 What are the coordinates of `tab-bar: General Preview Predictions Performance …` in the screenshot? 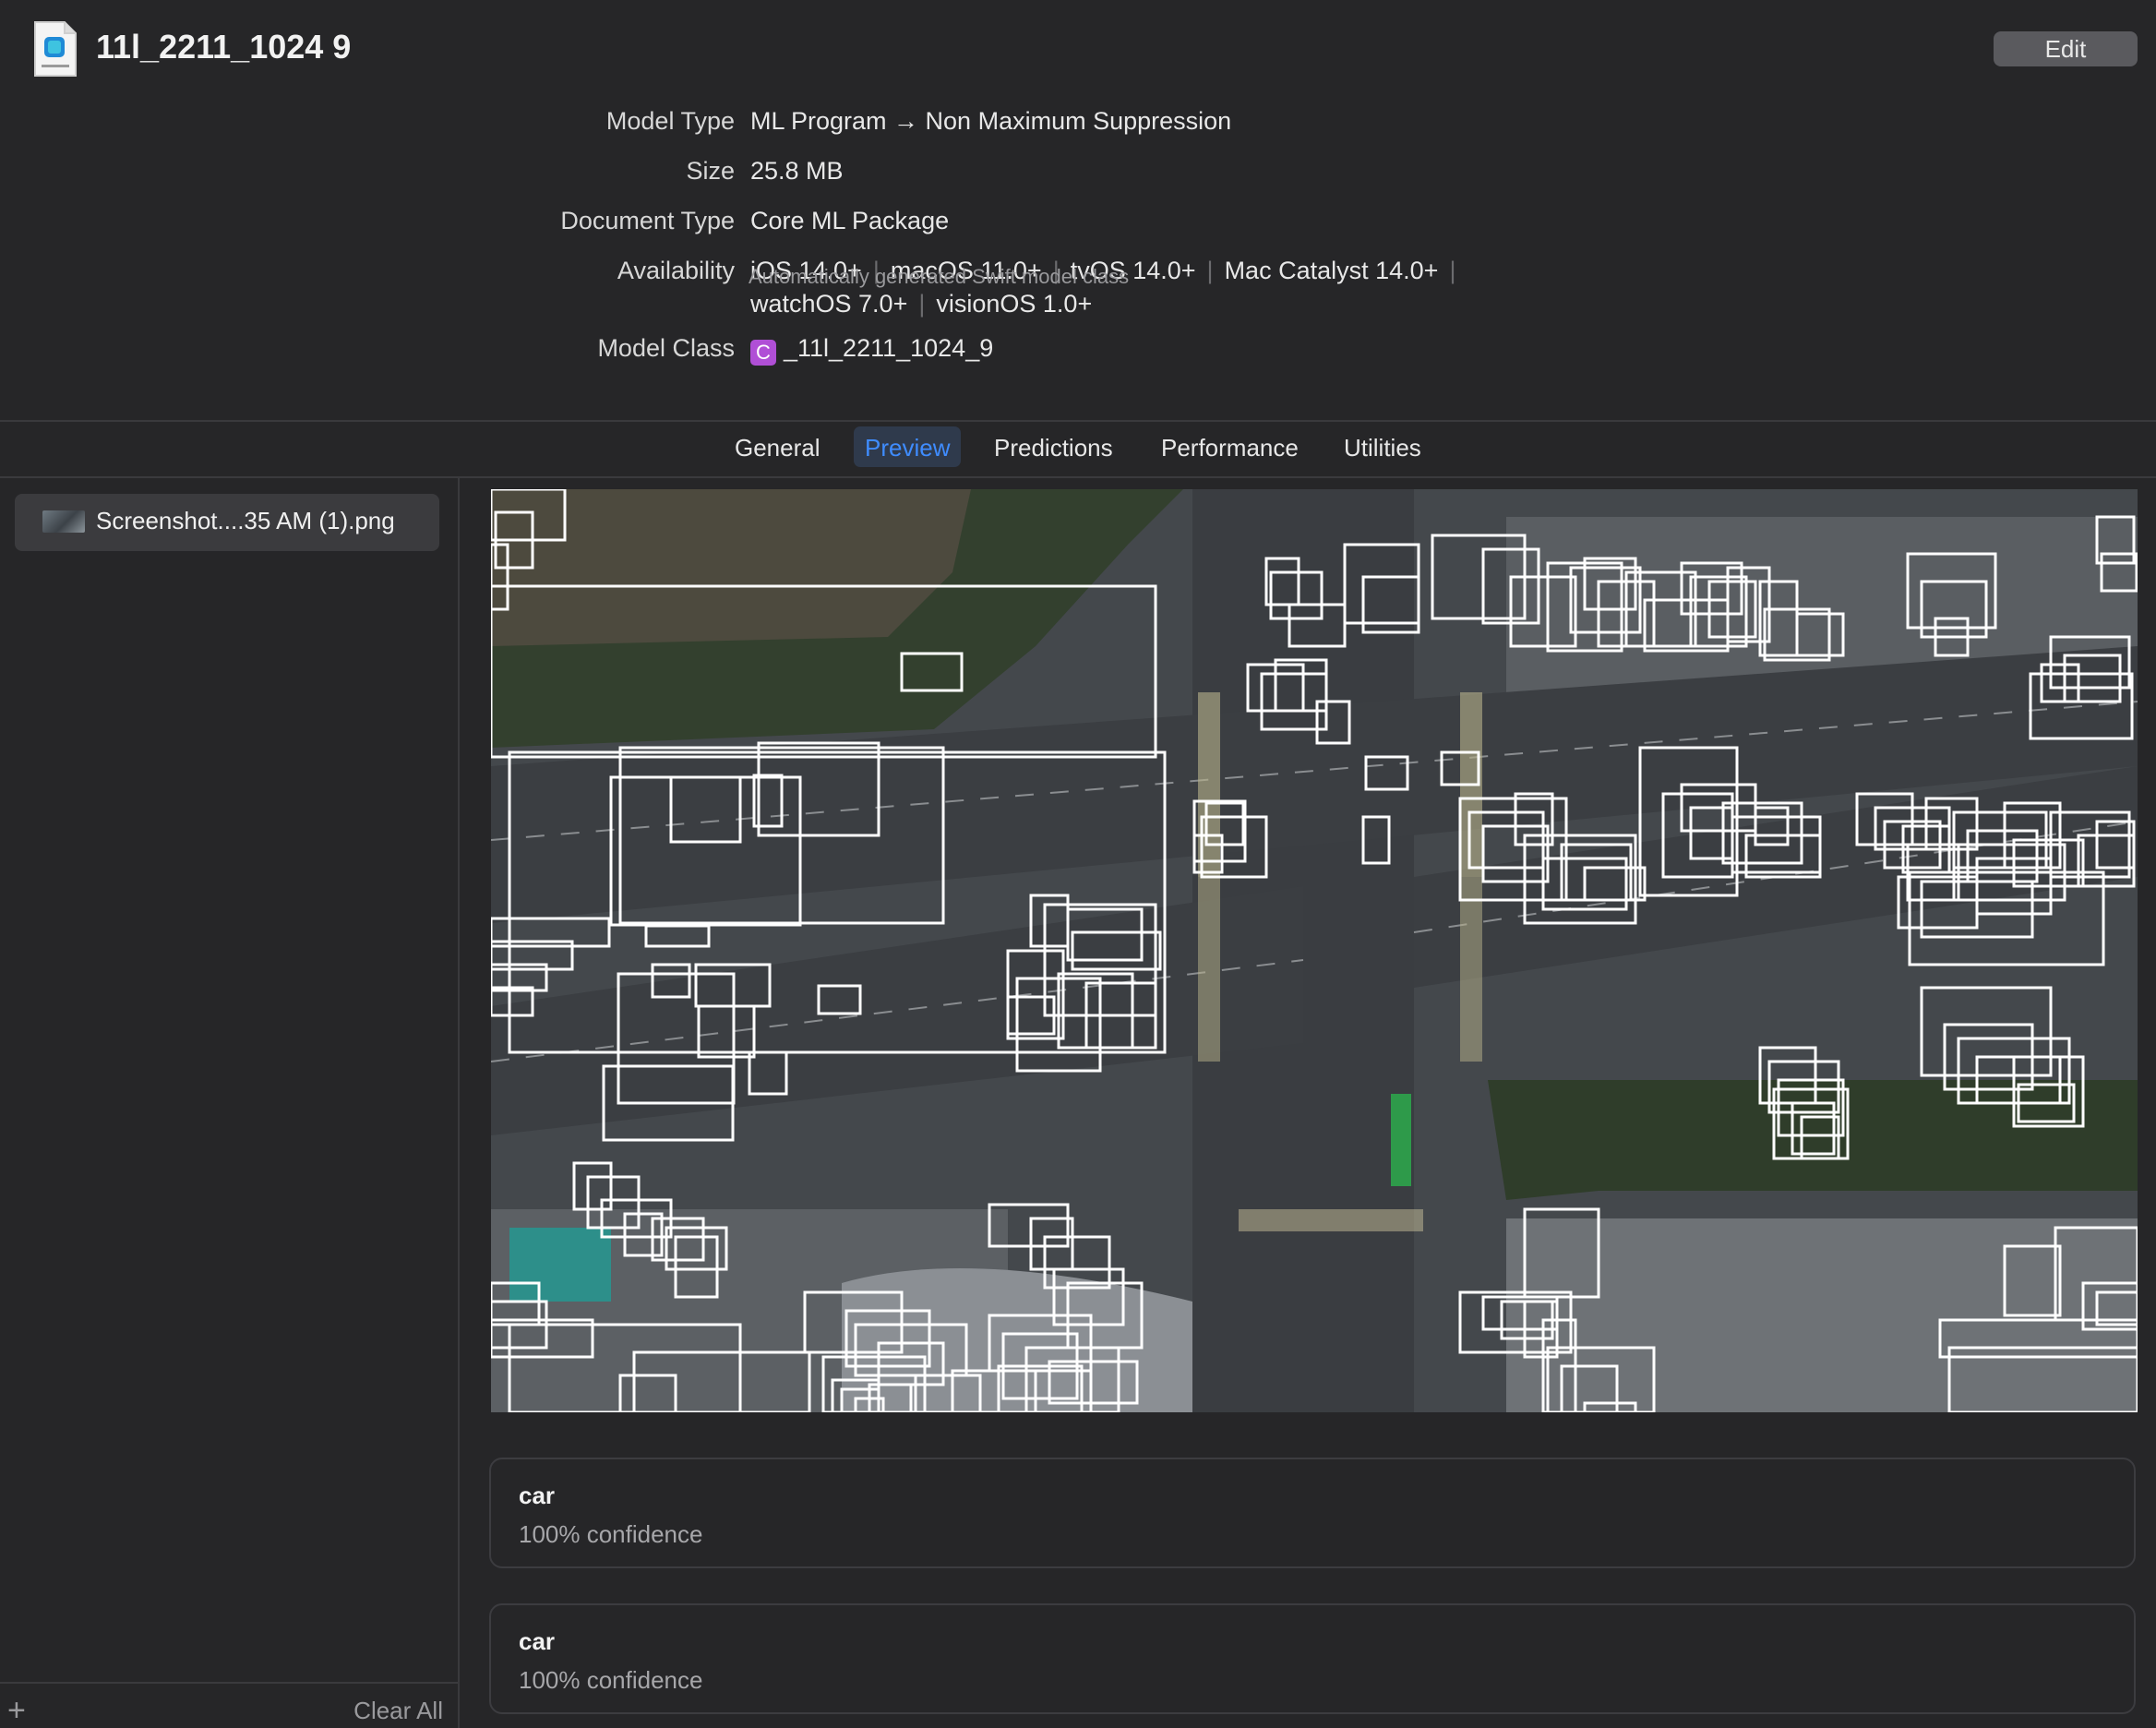 It's located at (1078, 449).